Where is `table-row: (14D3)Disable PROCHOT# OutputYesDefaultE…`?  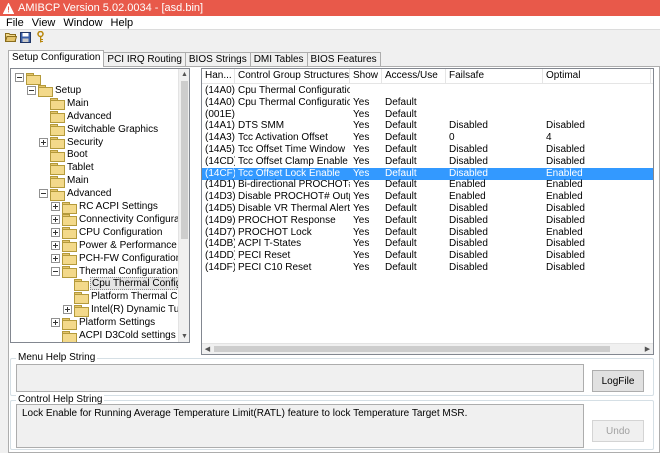
table-row: (14D3)Disable PROCHOT# OutputYesDefaultE… is located at coordinates (427, 197).